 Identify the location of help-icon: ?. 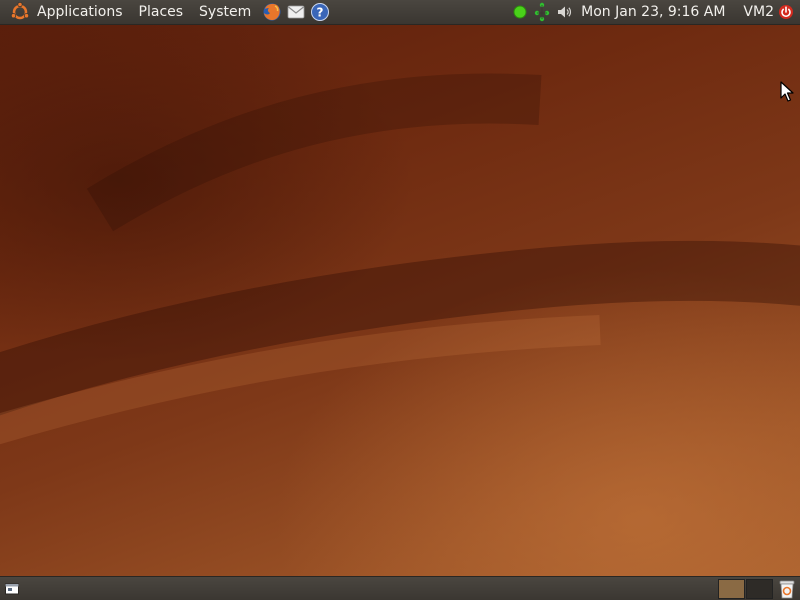
(320, 12).